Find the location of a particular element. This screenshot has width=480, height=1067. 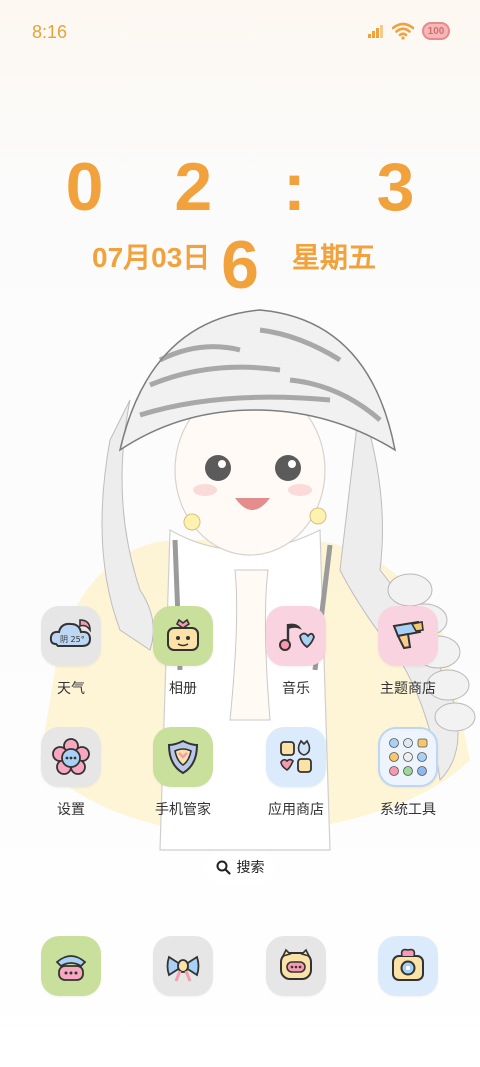

svg-text: 阴 25° is located at coordinates (72, 639).